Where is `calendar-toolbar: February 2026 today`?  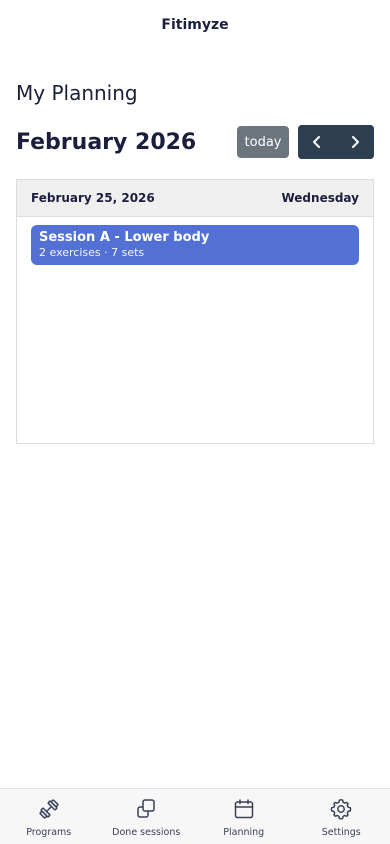
calendar-toolbar: February 2026 today is located at coordinates (195, 142).